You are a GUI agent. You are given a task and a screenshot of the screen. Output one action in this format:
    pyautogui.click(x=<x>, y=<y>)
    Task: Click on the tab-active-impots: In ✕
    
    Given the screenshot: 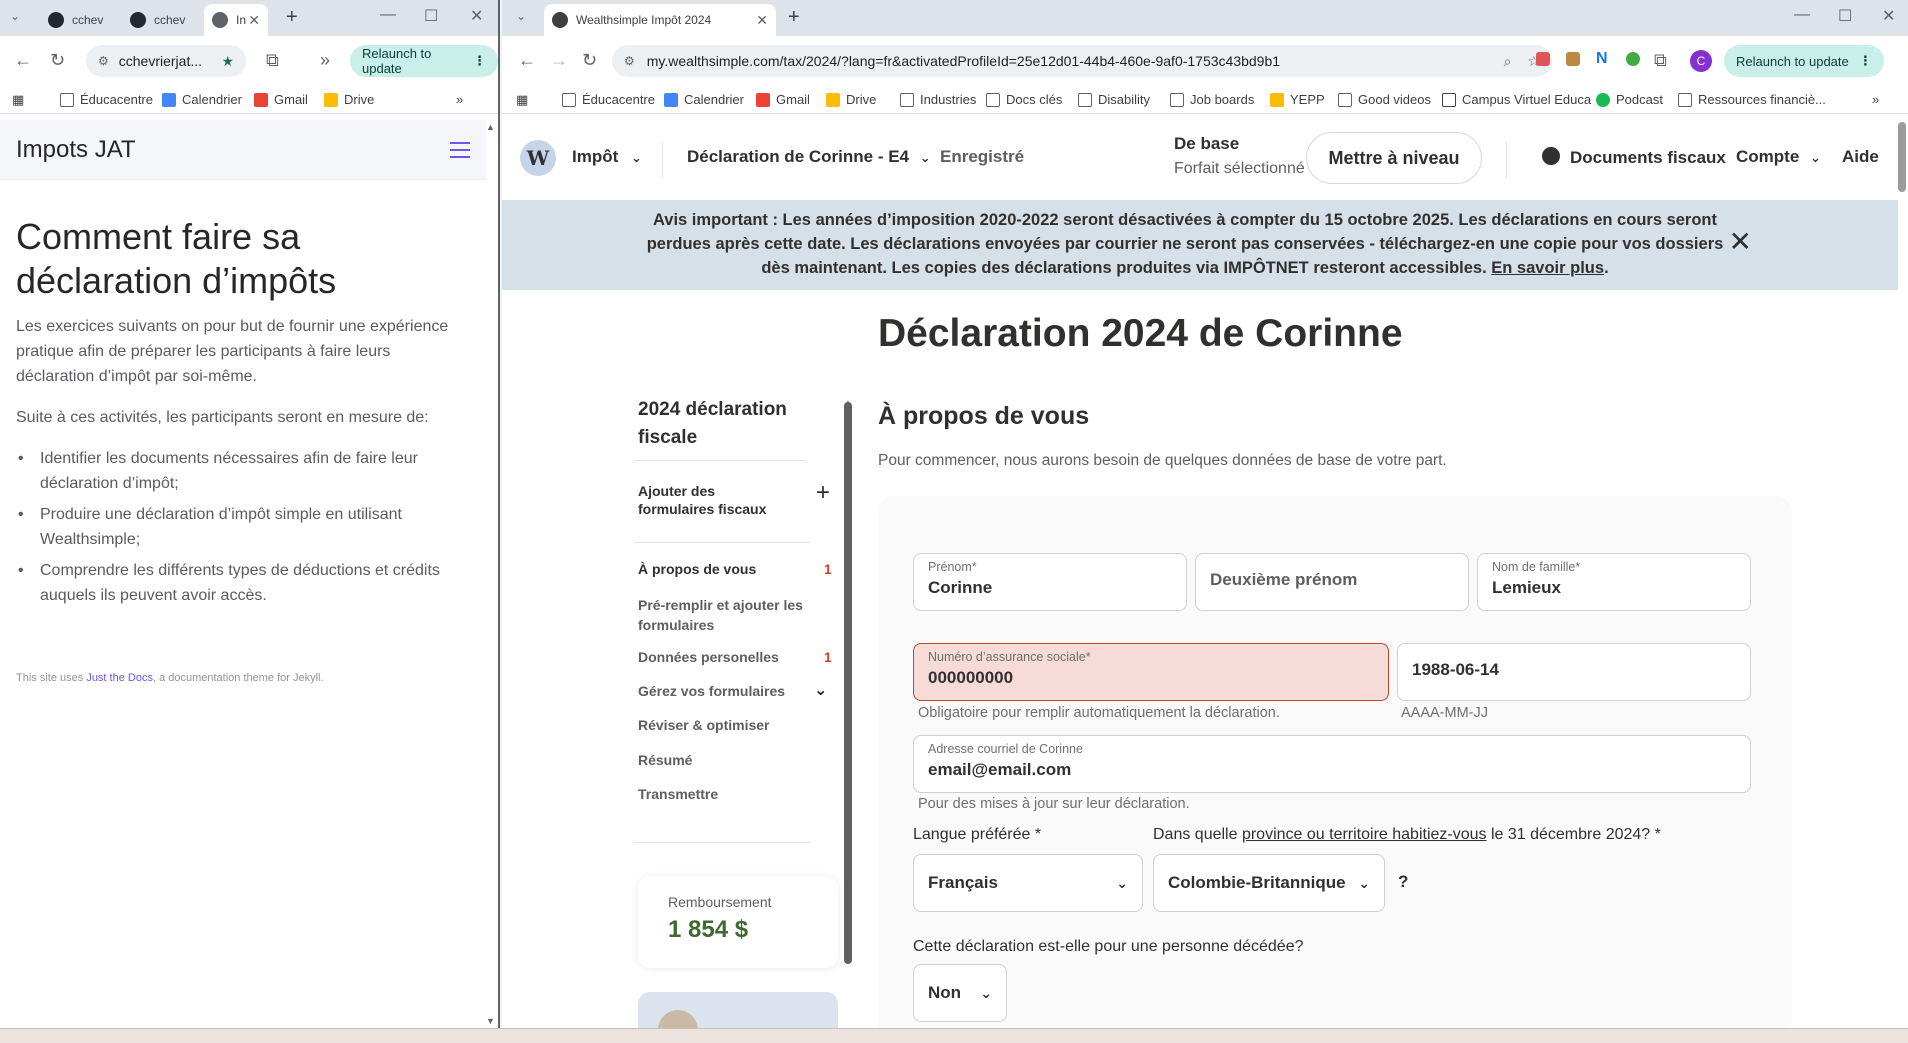 What is the action you would take?
    pyautogui.click(x=236, y=20)
    